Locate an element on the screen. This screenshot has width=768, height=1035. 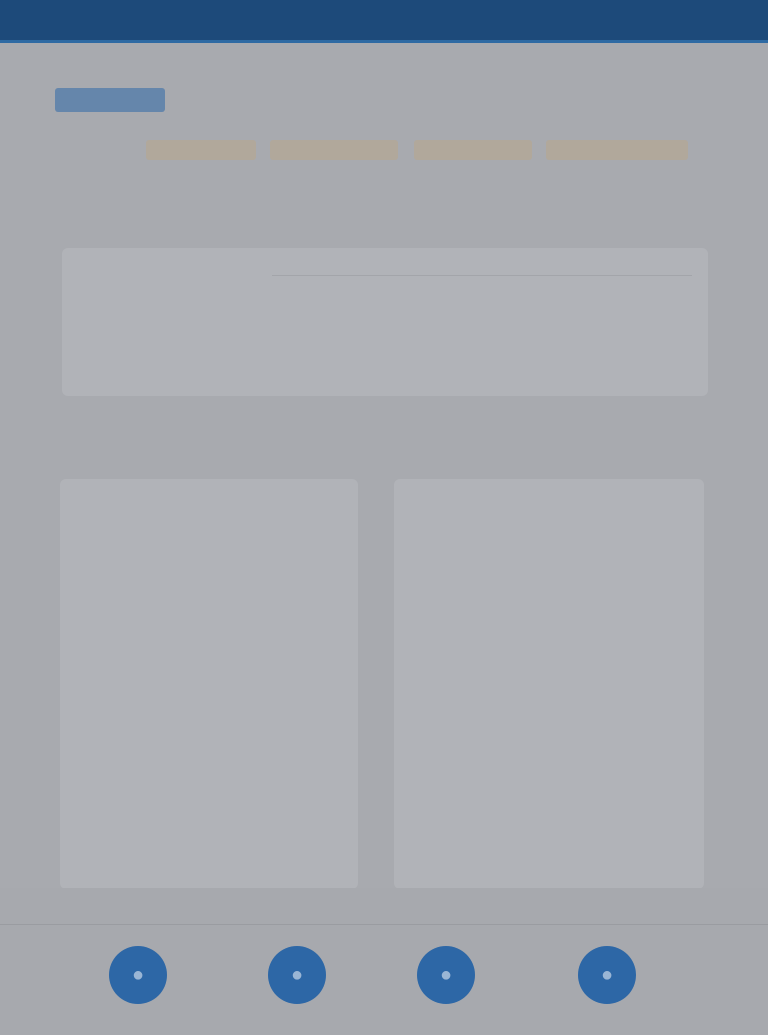
bottom-nav-button-2: ● is located at coordinates (297, 975).